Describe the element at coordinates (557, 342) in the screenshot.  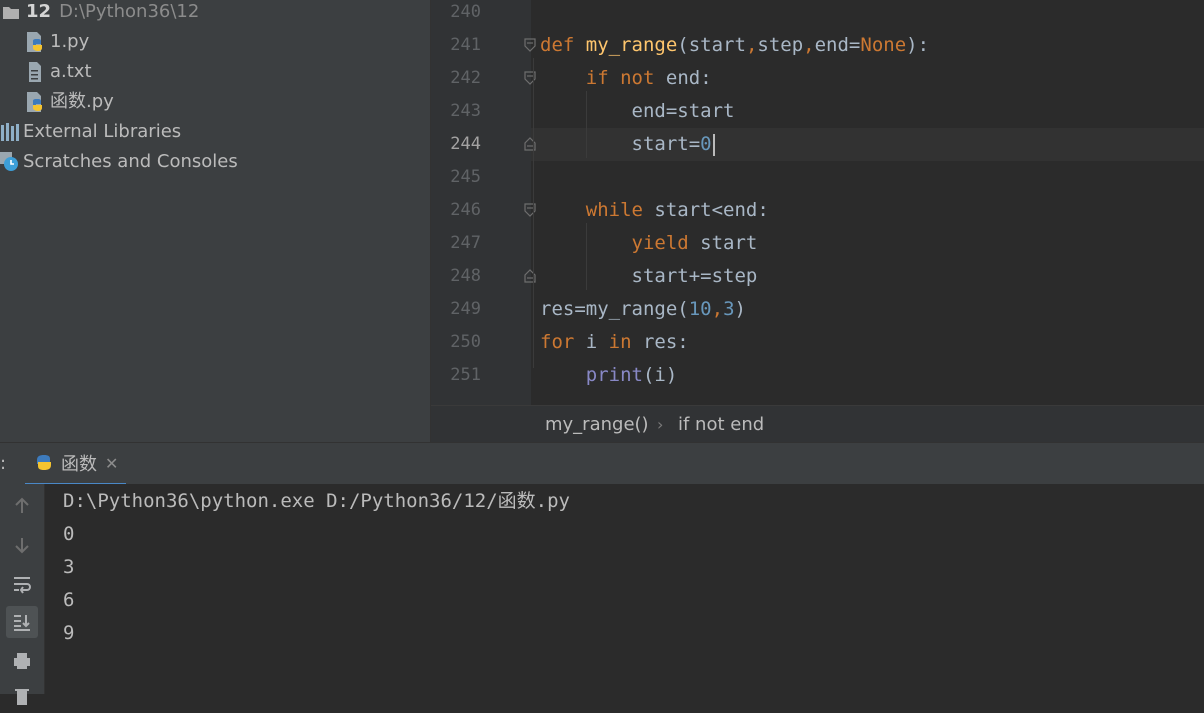
I see `kw-for: for` at that location.